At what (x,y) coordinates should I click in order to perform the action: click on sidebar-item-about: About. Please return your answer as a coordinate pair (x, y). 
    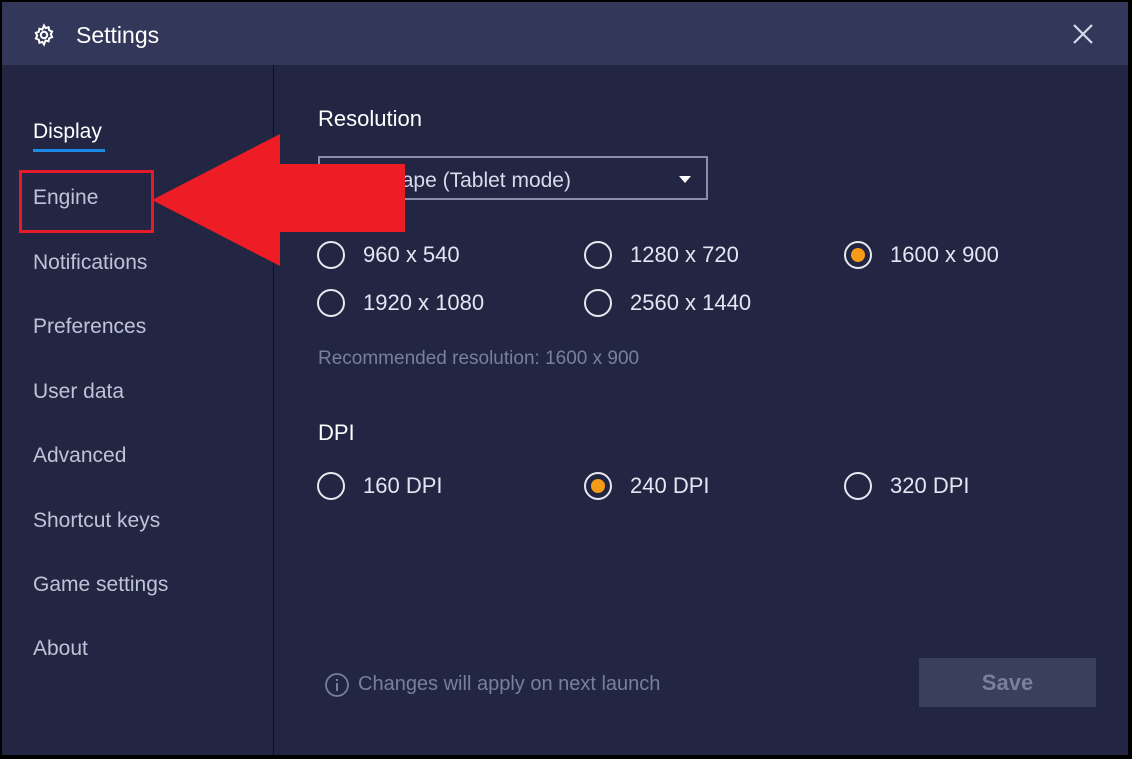
    Looking at the image, I should click on (60, 649).